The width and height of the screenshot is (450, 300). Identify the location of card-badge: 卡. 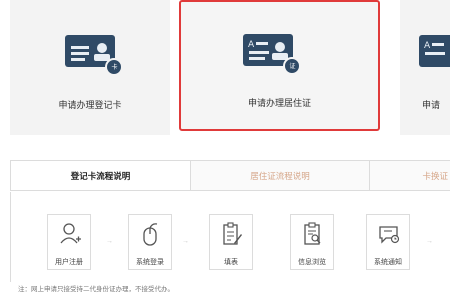
(114, 68).